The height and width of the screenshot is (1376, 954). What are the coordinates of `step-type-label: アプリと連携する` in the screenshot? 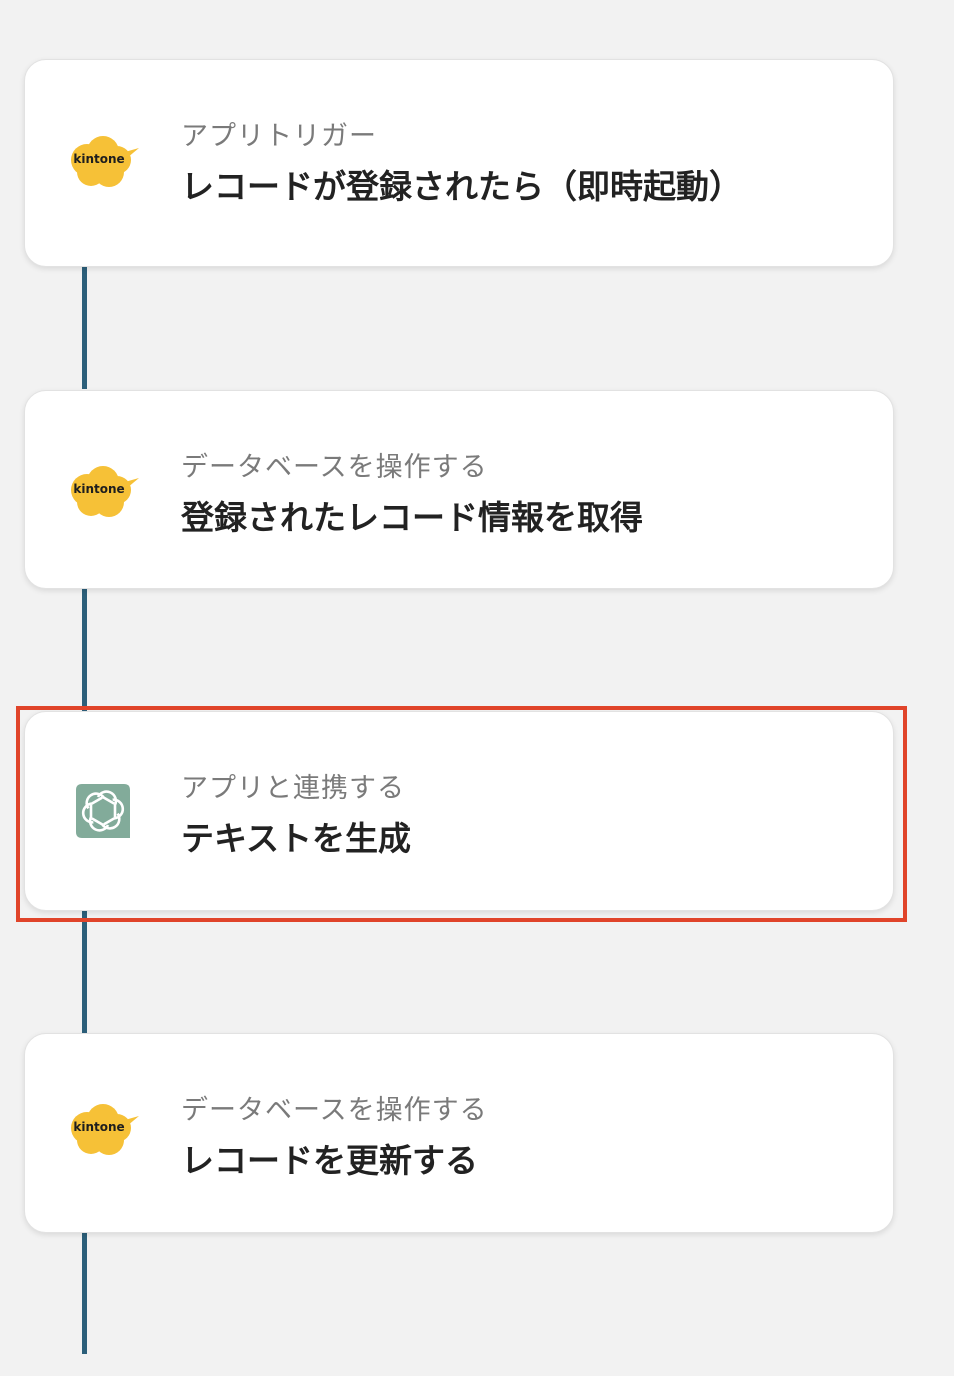 It's located at (293, 788).